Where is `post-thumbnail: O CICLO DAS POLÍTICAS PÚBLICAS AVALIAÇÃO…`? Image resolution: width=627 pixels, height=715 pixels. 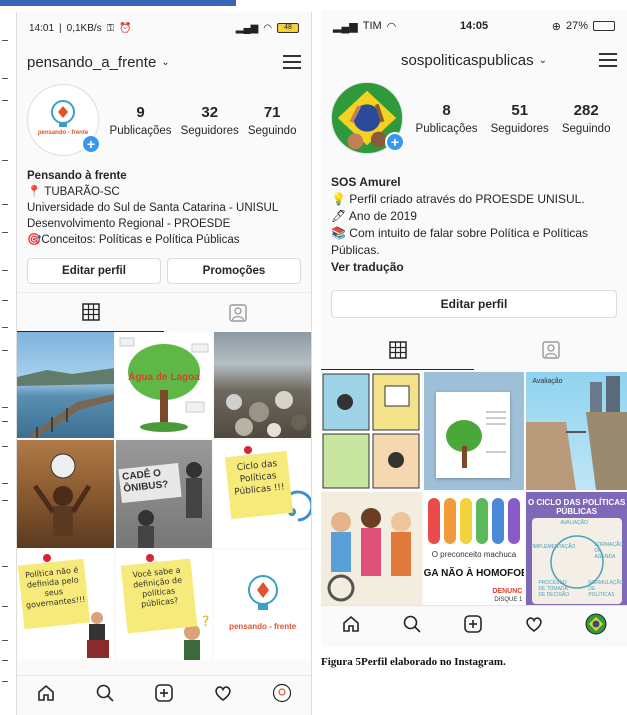
post-thumbnail: O CICLO DAS POLÍTICAS PÚBLICAS AVALIAÇÃO… is located at coordinates (576, 550).